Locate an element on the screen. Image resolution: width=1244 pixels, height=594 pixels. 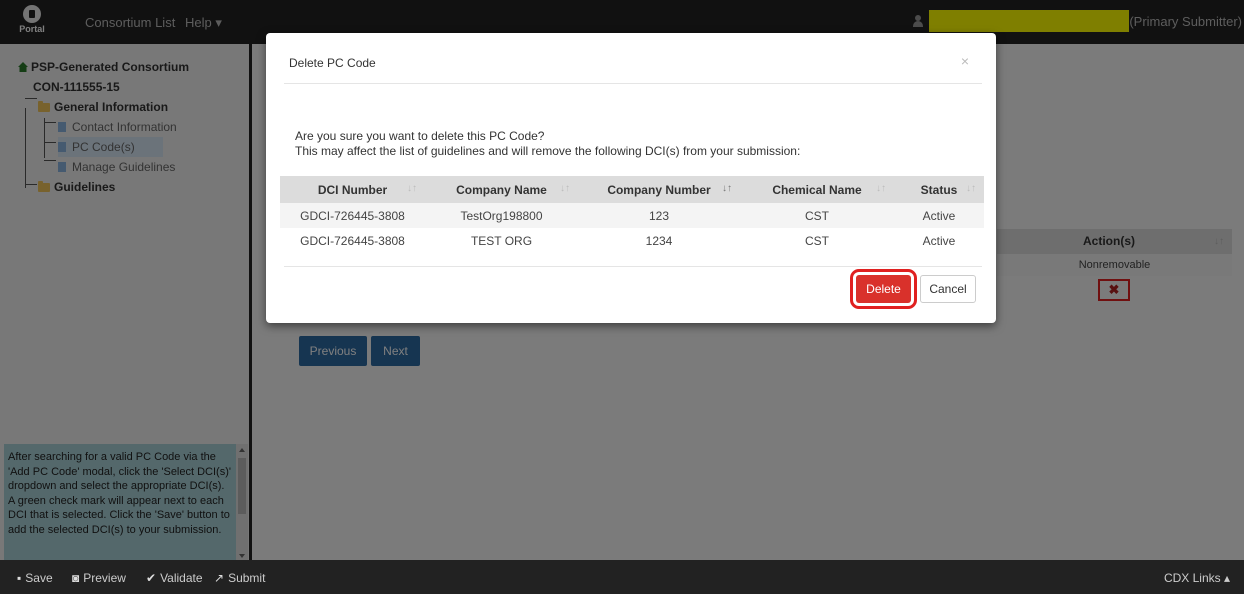
preview-button: ◙ Preview is located at coordinates (99, 578).